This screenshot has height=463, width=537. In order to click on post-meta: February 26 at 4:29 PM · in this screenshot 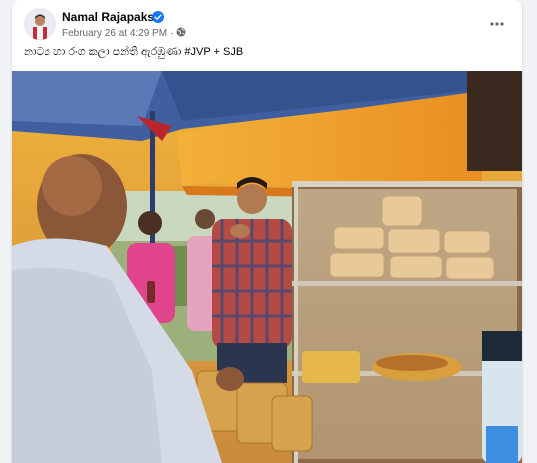, I will do `click(124, 33)`.